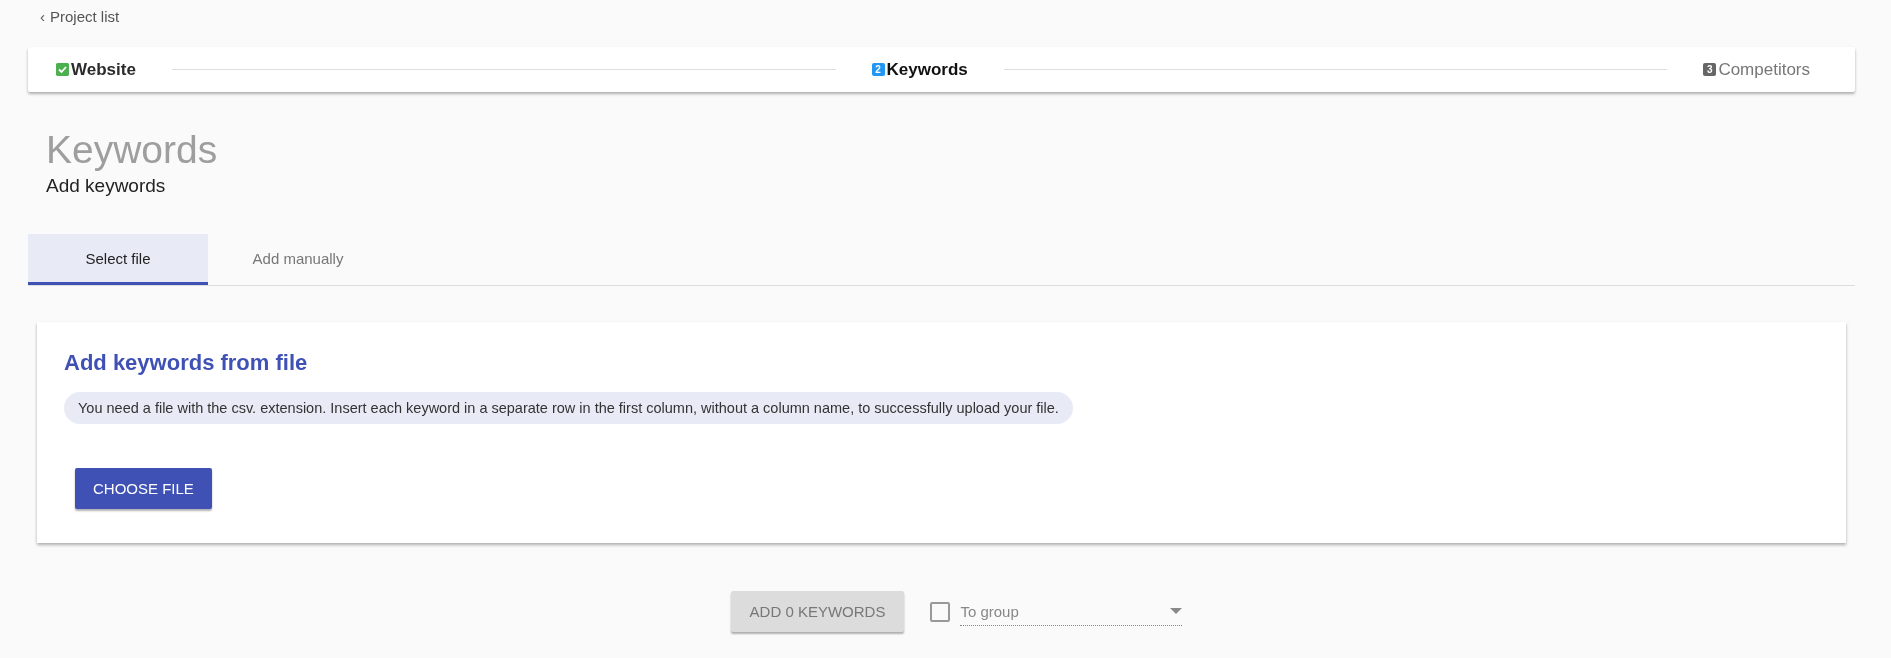 Image resolution: width=1891 pixels, height=658 pixels. I want to click on choose-file-button: CHOOSE FILE, so click(143, 488).